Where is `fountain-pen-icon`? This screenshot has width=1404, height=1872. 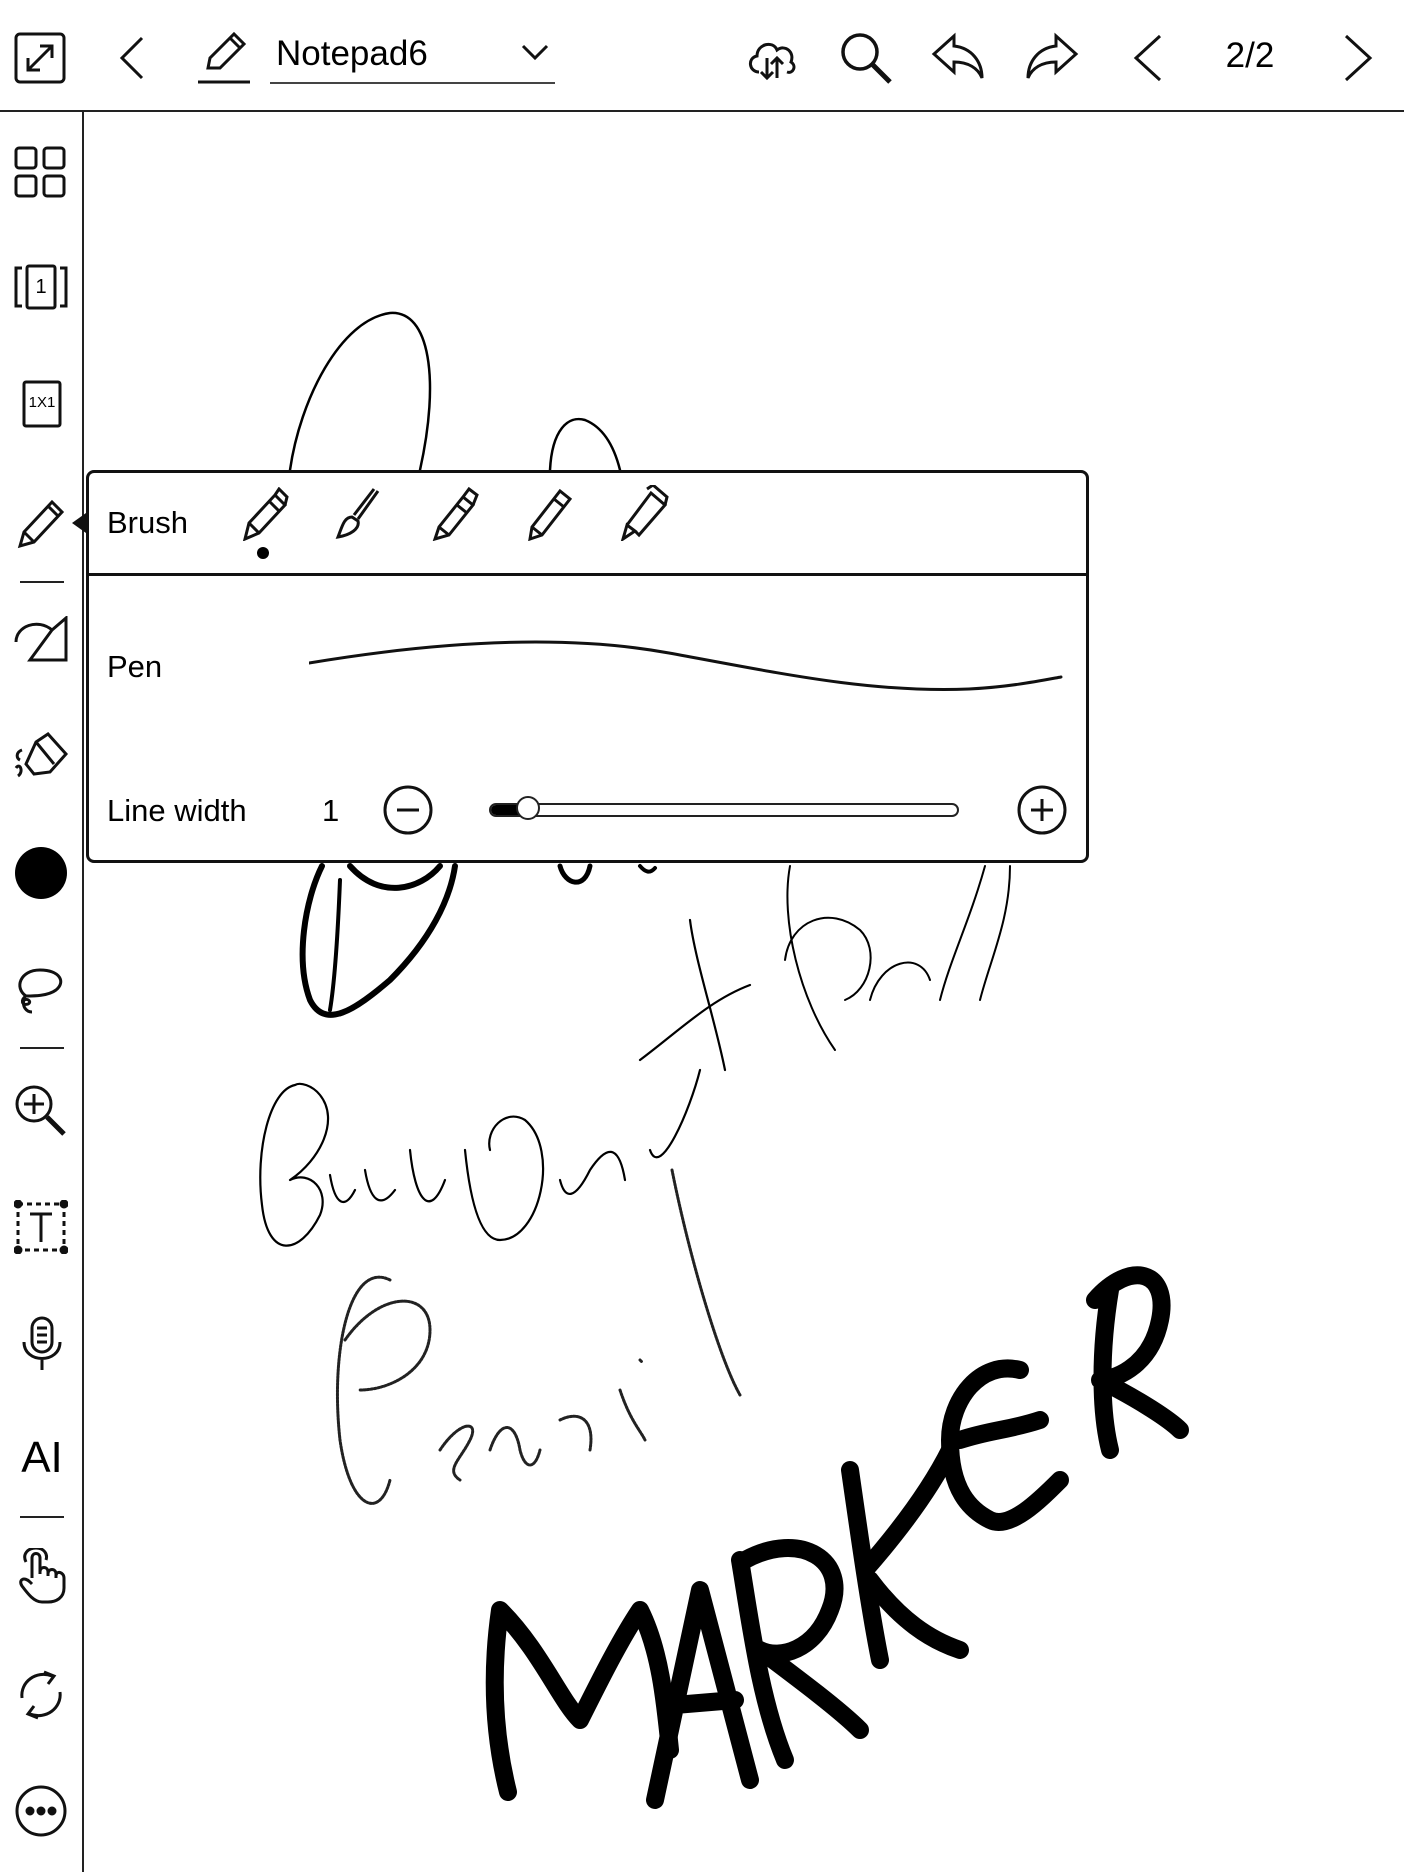
fountain-pen-icon is located at coordinates (264, 514).